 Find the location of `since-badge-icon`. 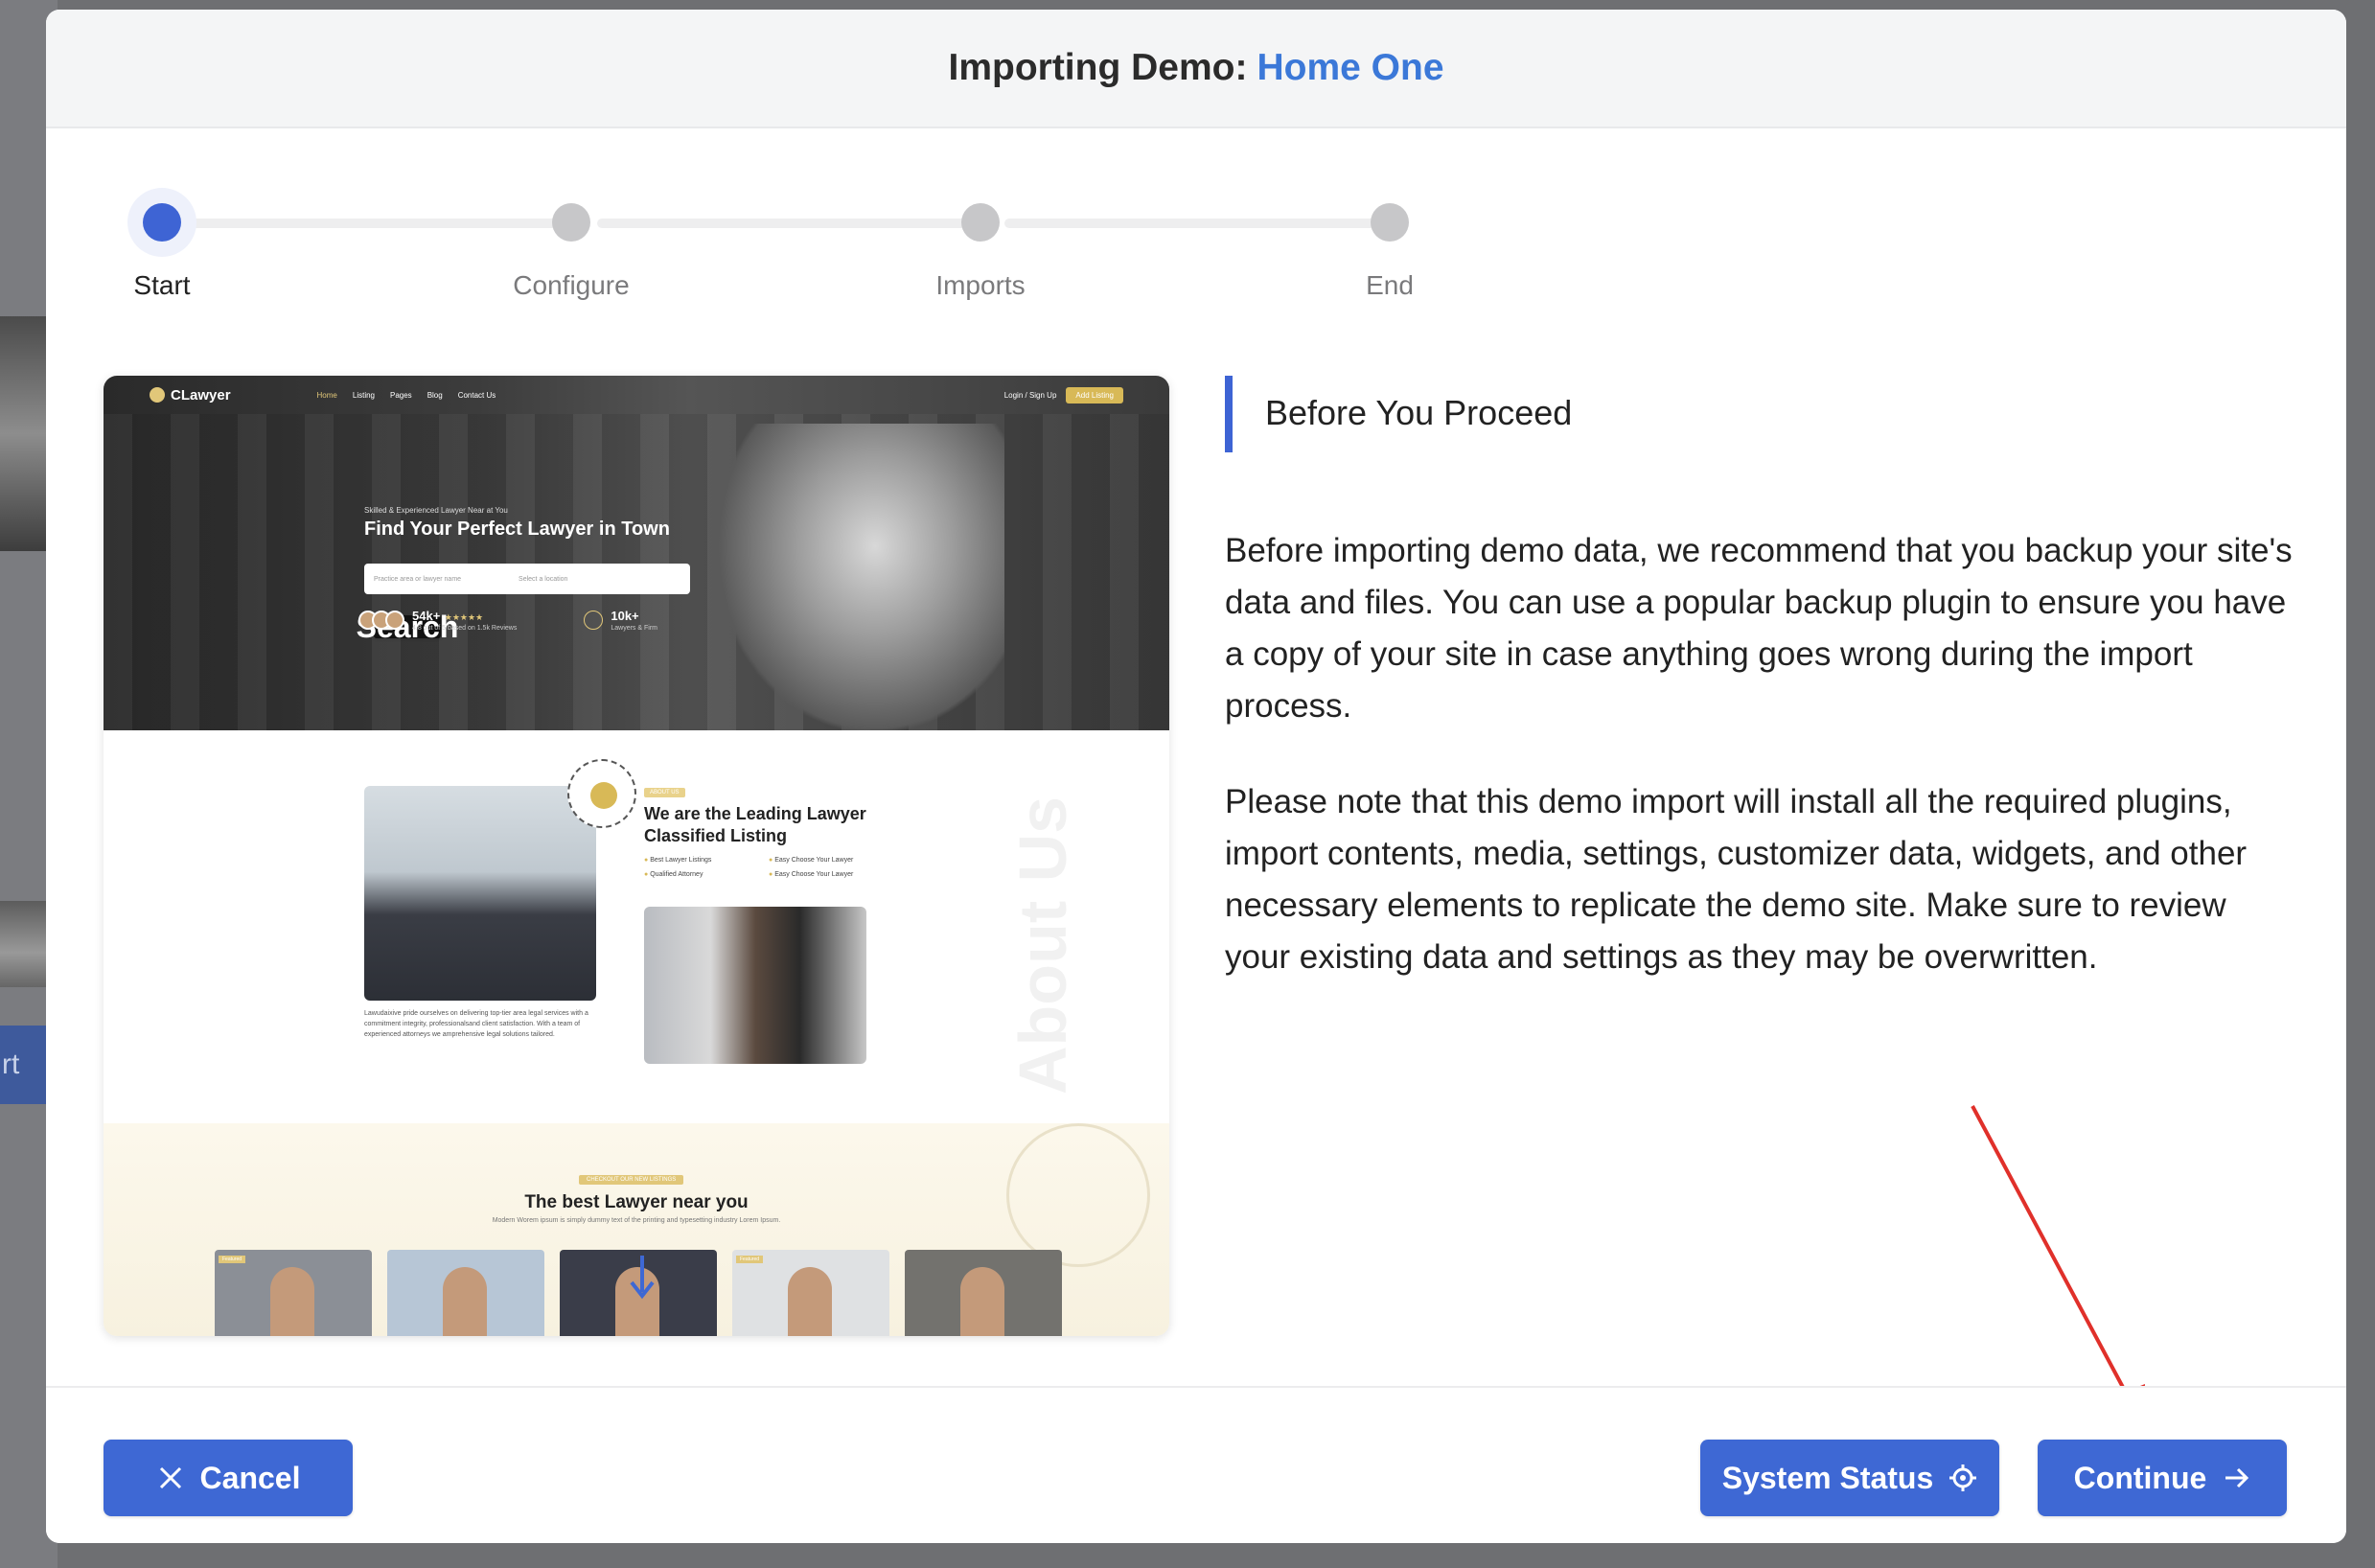

since-badge-icon is located at coordinates (601, 793).